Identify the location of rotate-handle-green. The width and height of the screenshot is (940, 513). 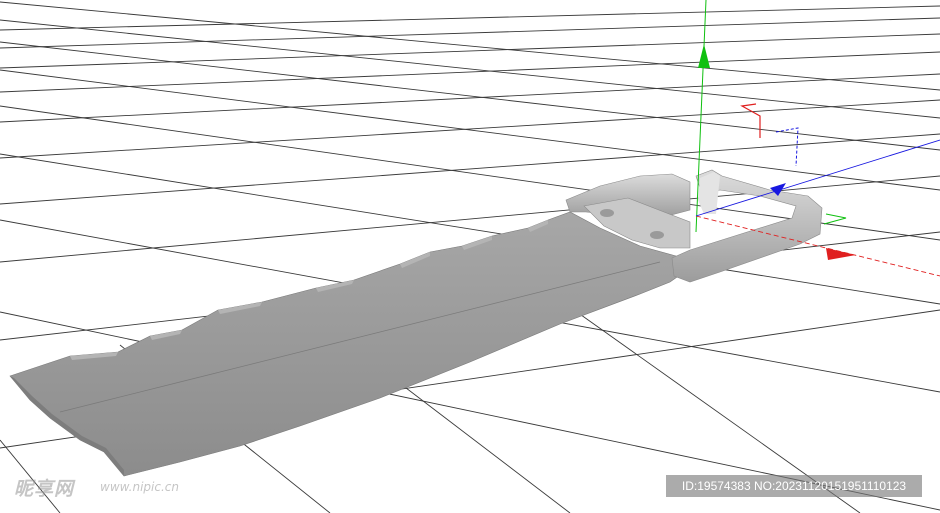
(835, 219).